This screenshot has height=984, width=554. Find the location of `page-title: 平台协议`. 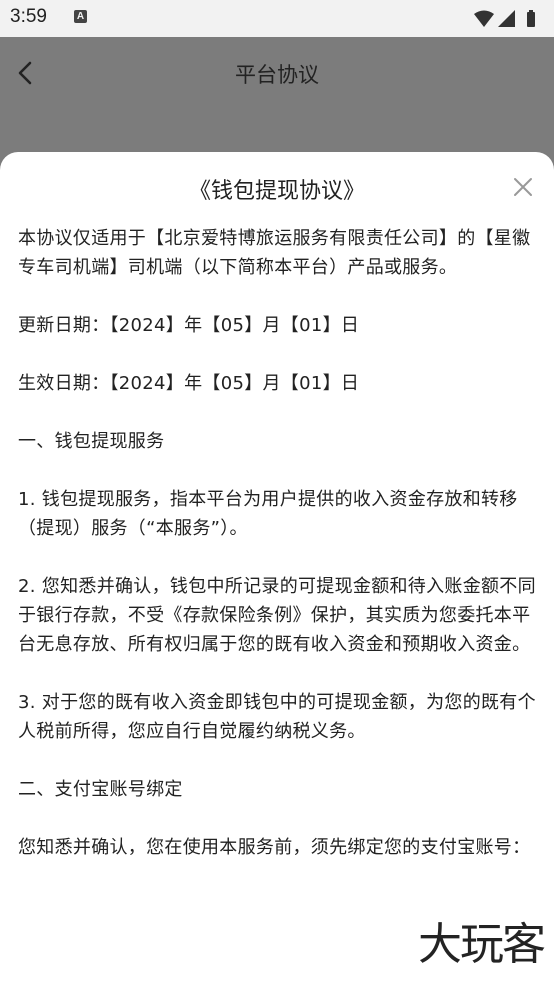

page-title: 平台协议 is located at coordinates (277, 75).